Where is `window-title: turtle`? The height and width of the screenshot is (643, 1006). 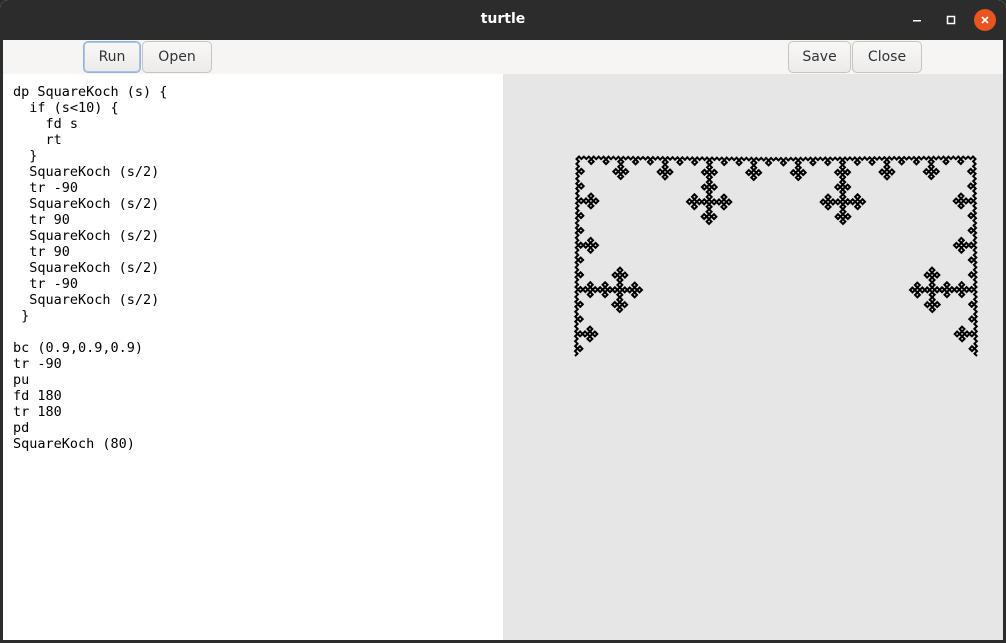 window-title: turtle is located at coordinates (503, 19).